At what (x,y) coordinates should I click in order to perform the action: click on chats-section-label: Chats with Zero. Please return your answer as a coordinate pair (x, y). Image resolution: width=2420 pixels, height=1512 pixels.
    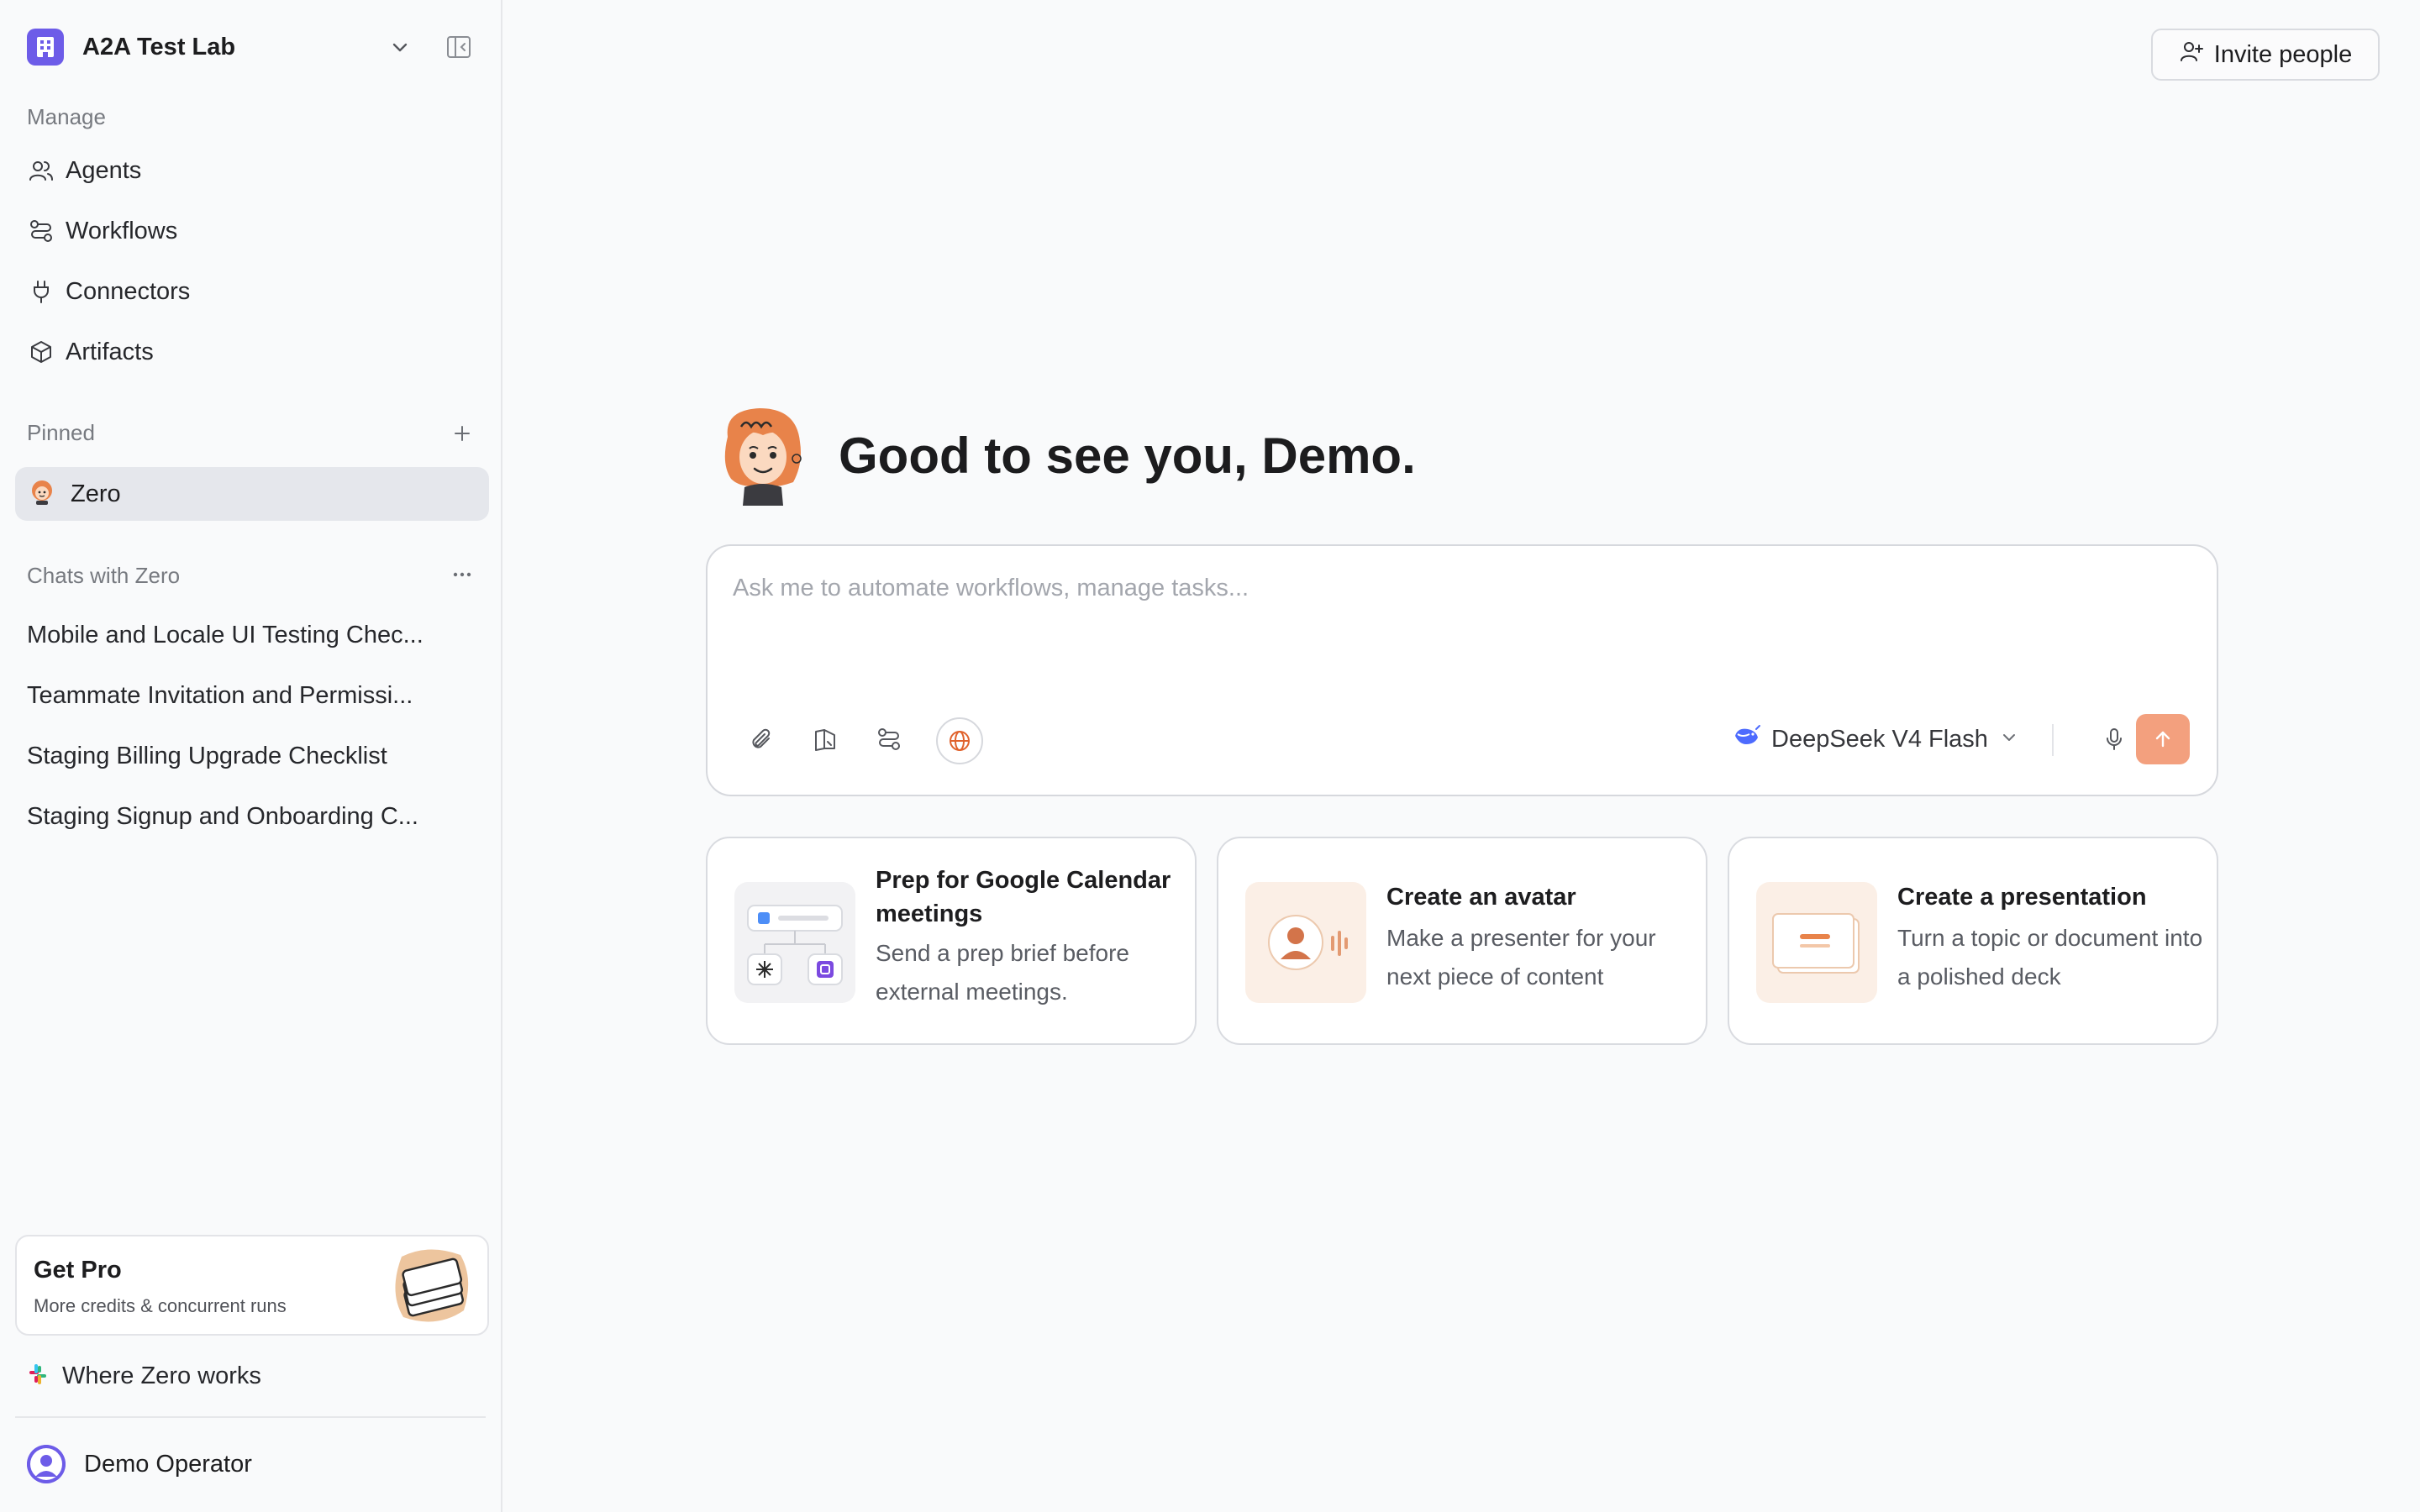
    Looking at the image, I should click on (104, 575).